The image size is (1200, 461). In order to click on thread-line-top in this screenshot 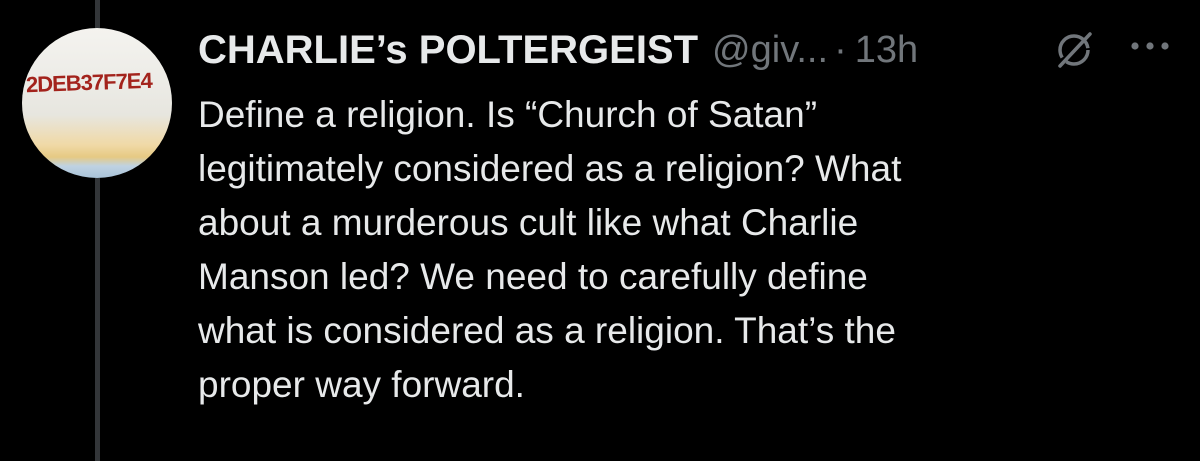, I will do `click(97, 14)`.